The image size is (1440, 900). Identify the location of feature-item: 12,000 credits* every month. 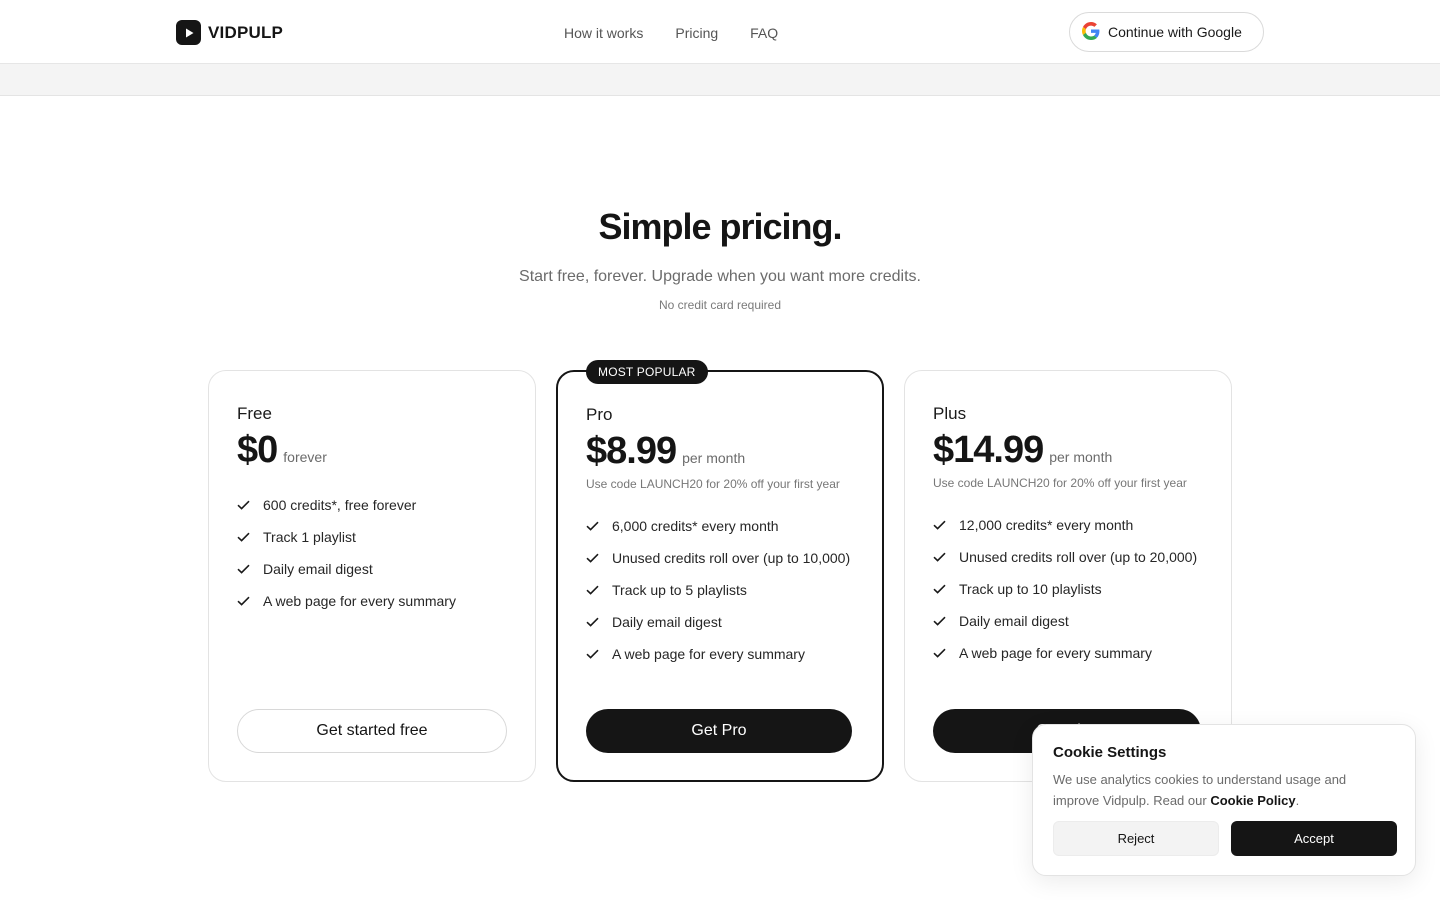
(1073, 525).